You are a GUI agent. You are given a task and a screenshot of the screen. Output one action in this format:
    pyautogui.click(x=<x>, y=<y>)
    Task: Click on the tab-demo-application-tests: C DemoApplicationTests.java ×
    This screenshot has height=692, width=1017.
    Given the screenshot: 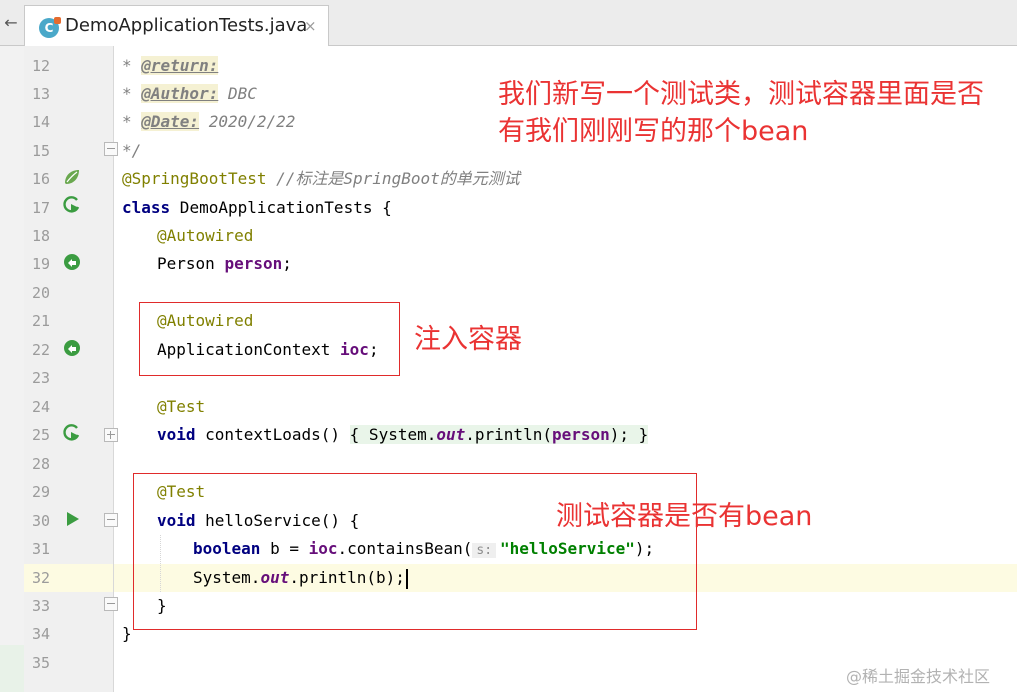 What is the action you would take?
    pyautogui.click(x=176, y=25)
    